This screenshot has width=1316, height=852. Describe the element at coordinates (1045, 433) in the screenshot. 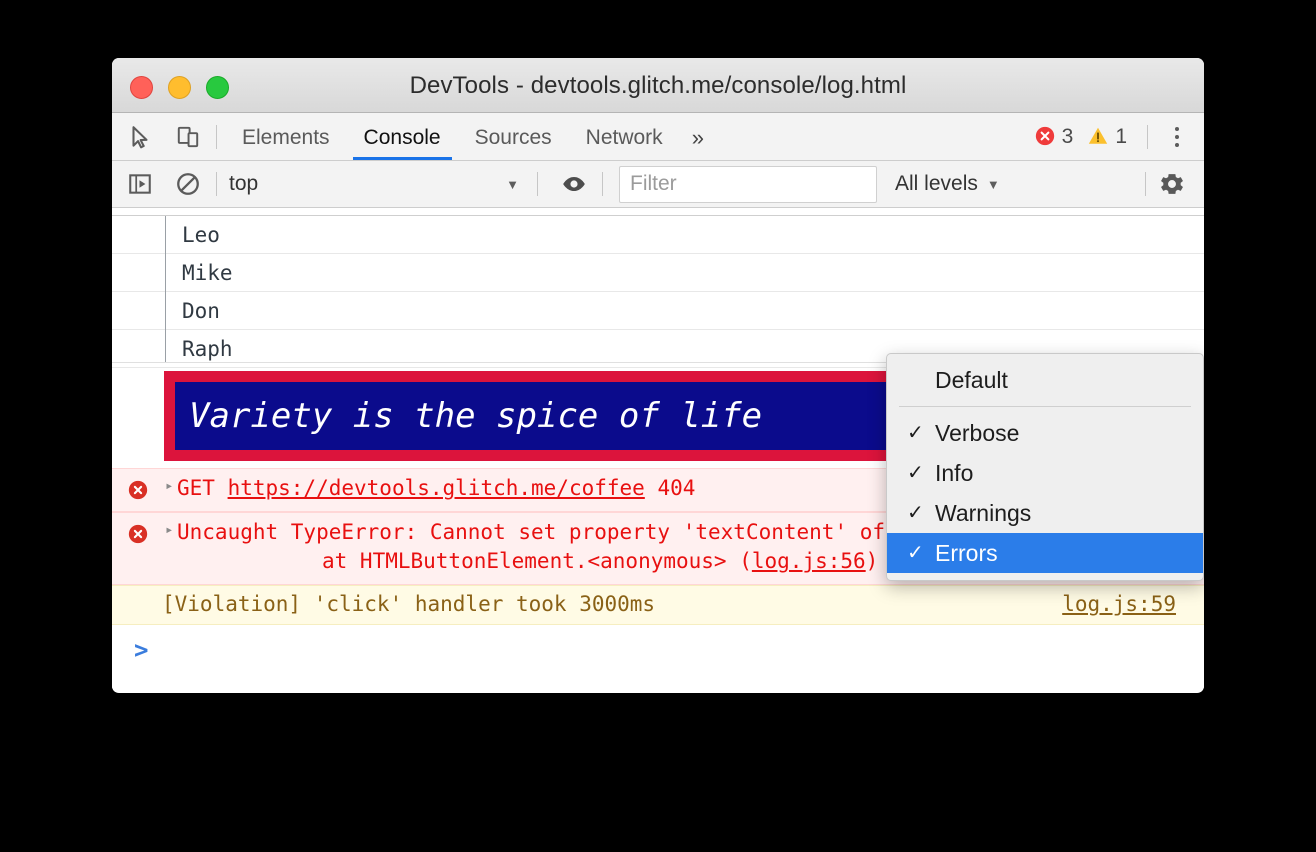

I see `menu-item-verbose: ✓ Verbose` at that location.